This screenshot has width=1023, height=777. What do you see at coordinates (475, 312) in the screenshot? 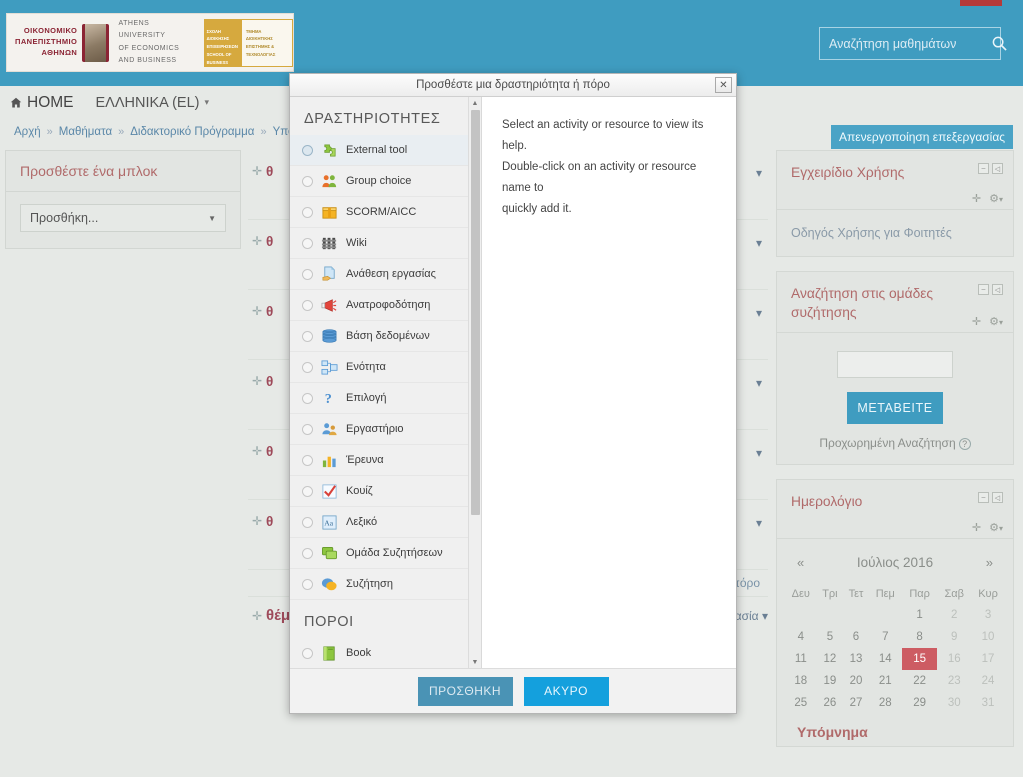
I see `scrollbar-thumb` at bounding box center [475, 312].